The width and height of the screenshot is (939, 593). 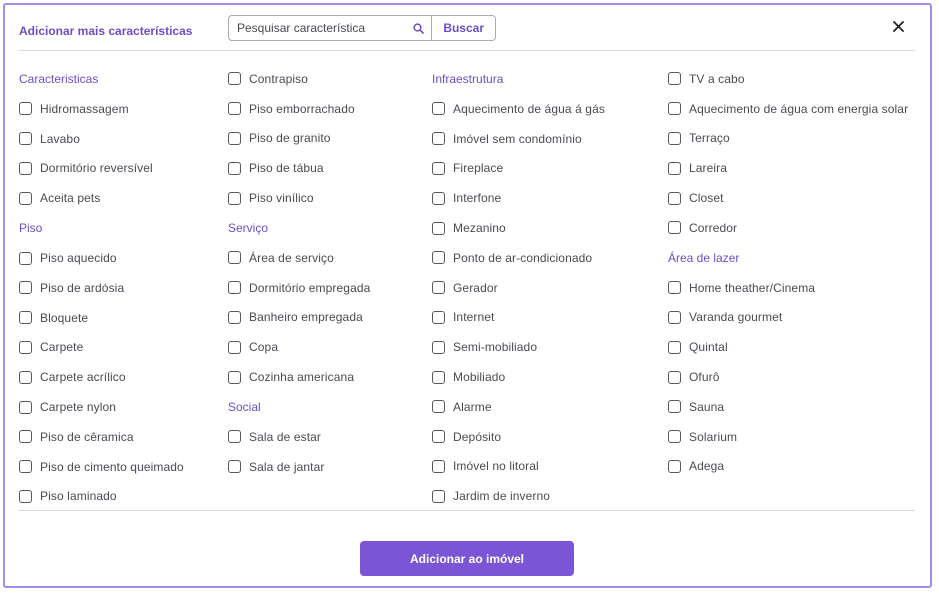 I want to click on feature-option: Mobiliado, so click(x=547, y=377).